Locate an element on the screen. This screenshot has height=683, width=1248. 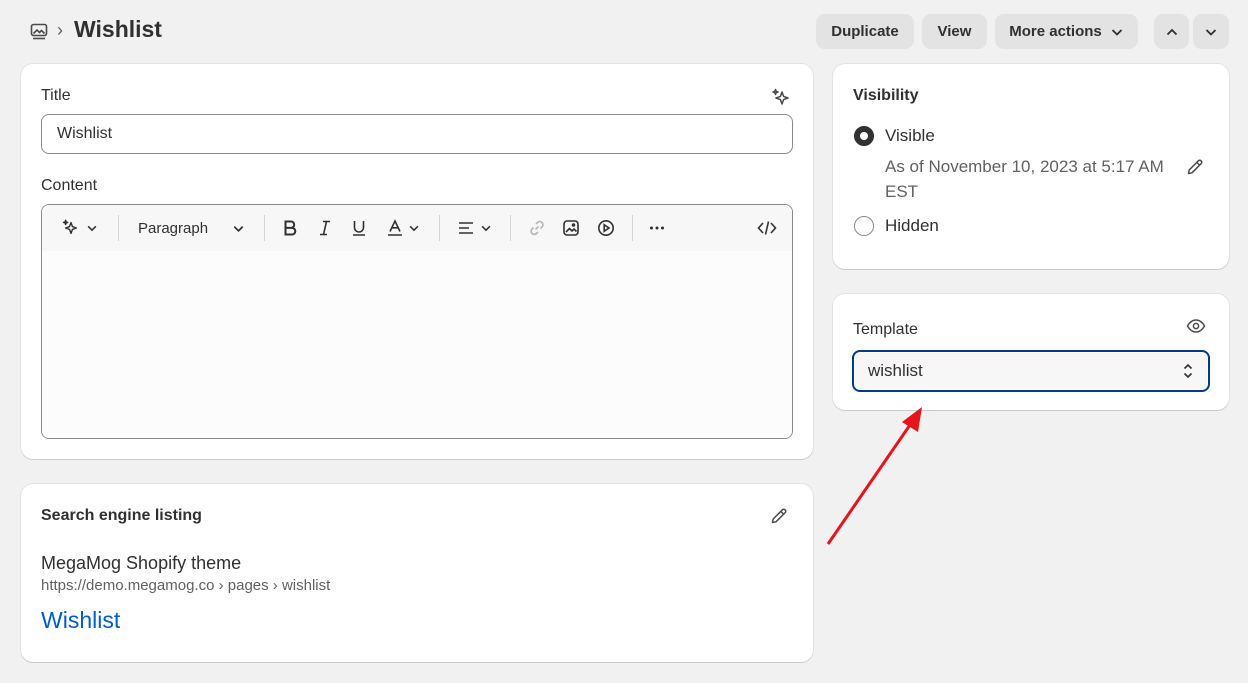
italic-button is located at coordinates (325, 228).